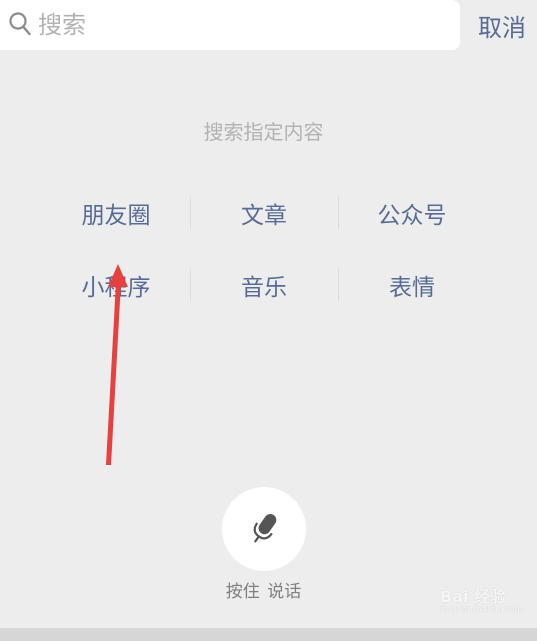 The image size is (537, 641). I want to click on microphone-icon, so click(265, 528).